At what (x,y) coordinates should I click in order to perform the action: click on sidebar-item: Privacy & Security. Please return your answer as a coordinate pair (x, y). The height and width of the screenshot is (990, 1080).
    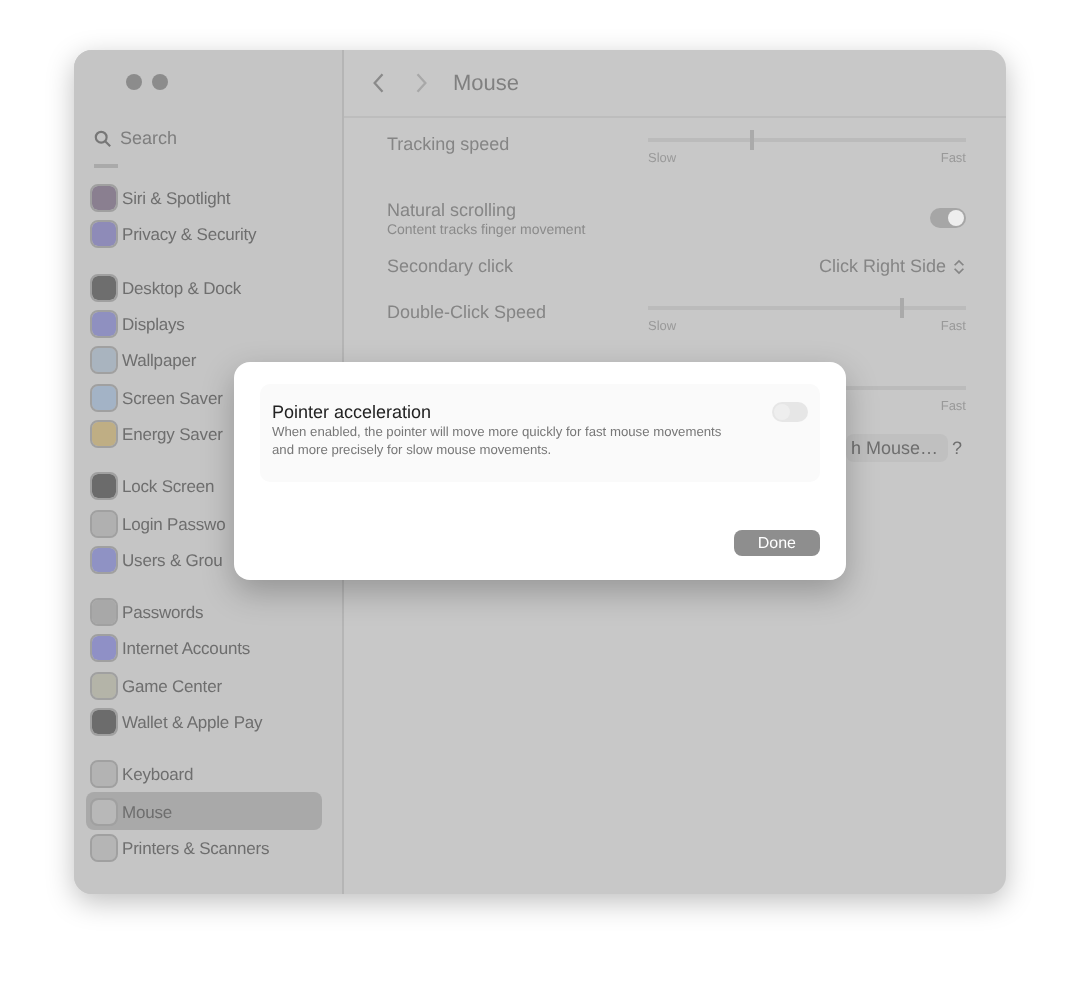
    Looking at the image, I should click on (204, 235).